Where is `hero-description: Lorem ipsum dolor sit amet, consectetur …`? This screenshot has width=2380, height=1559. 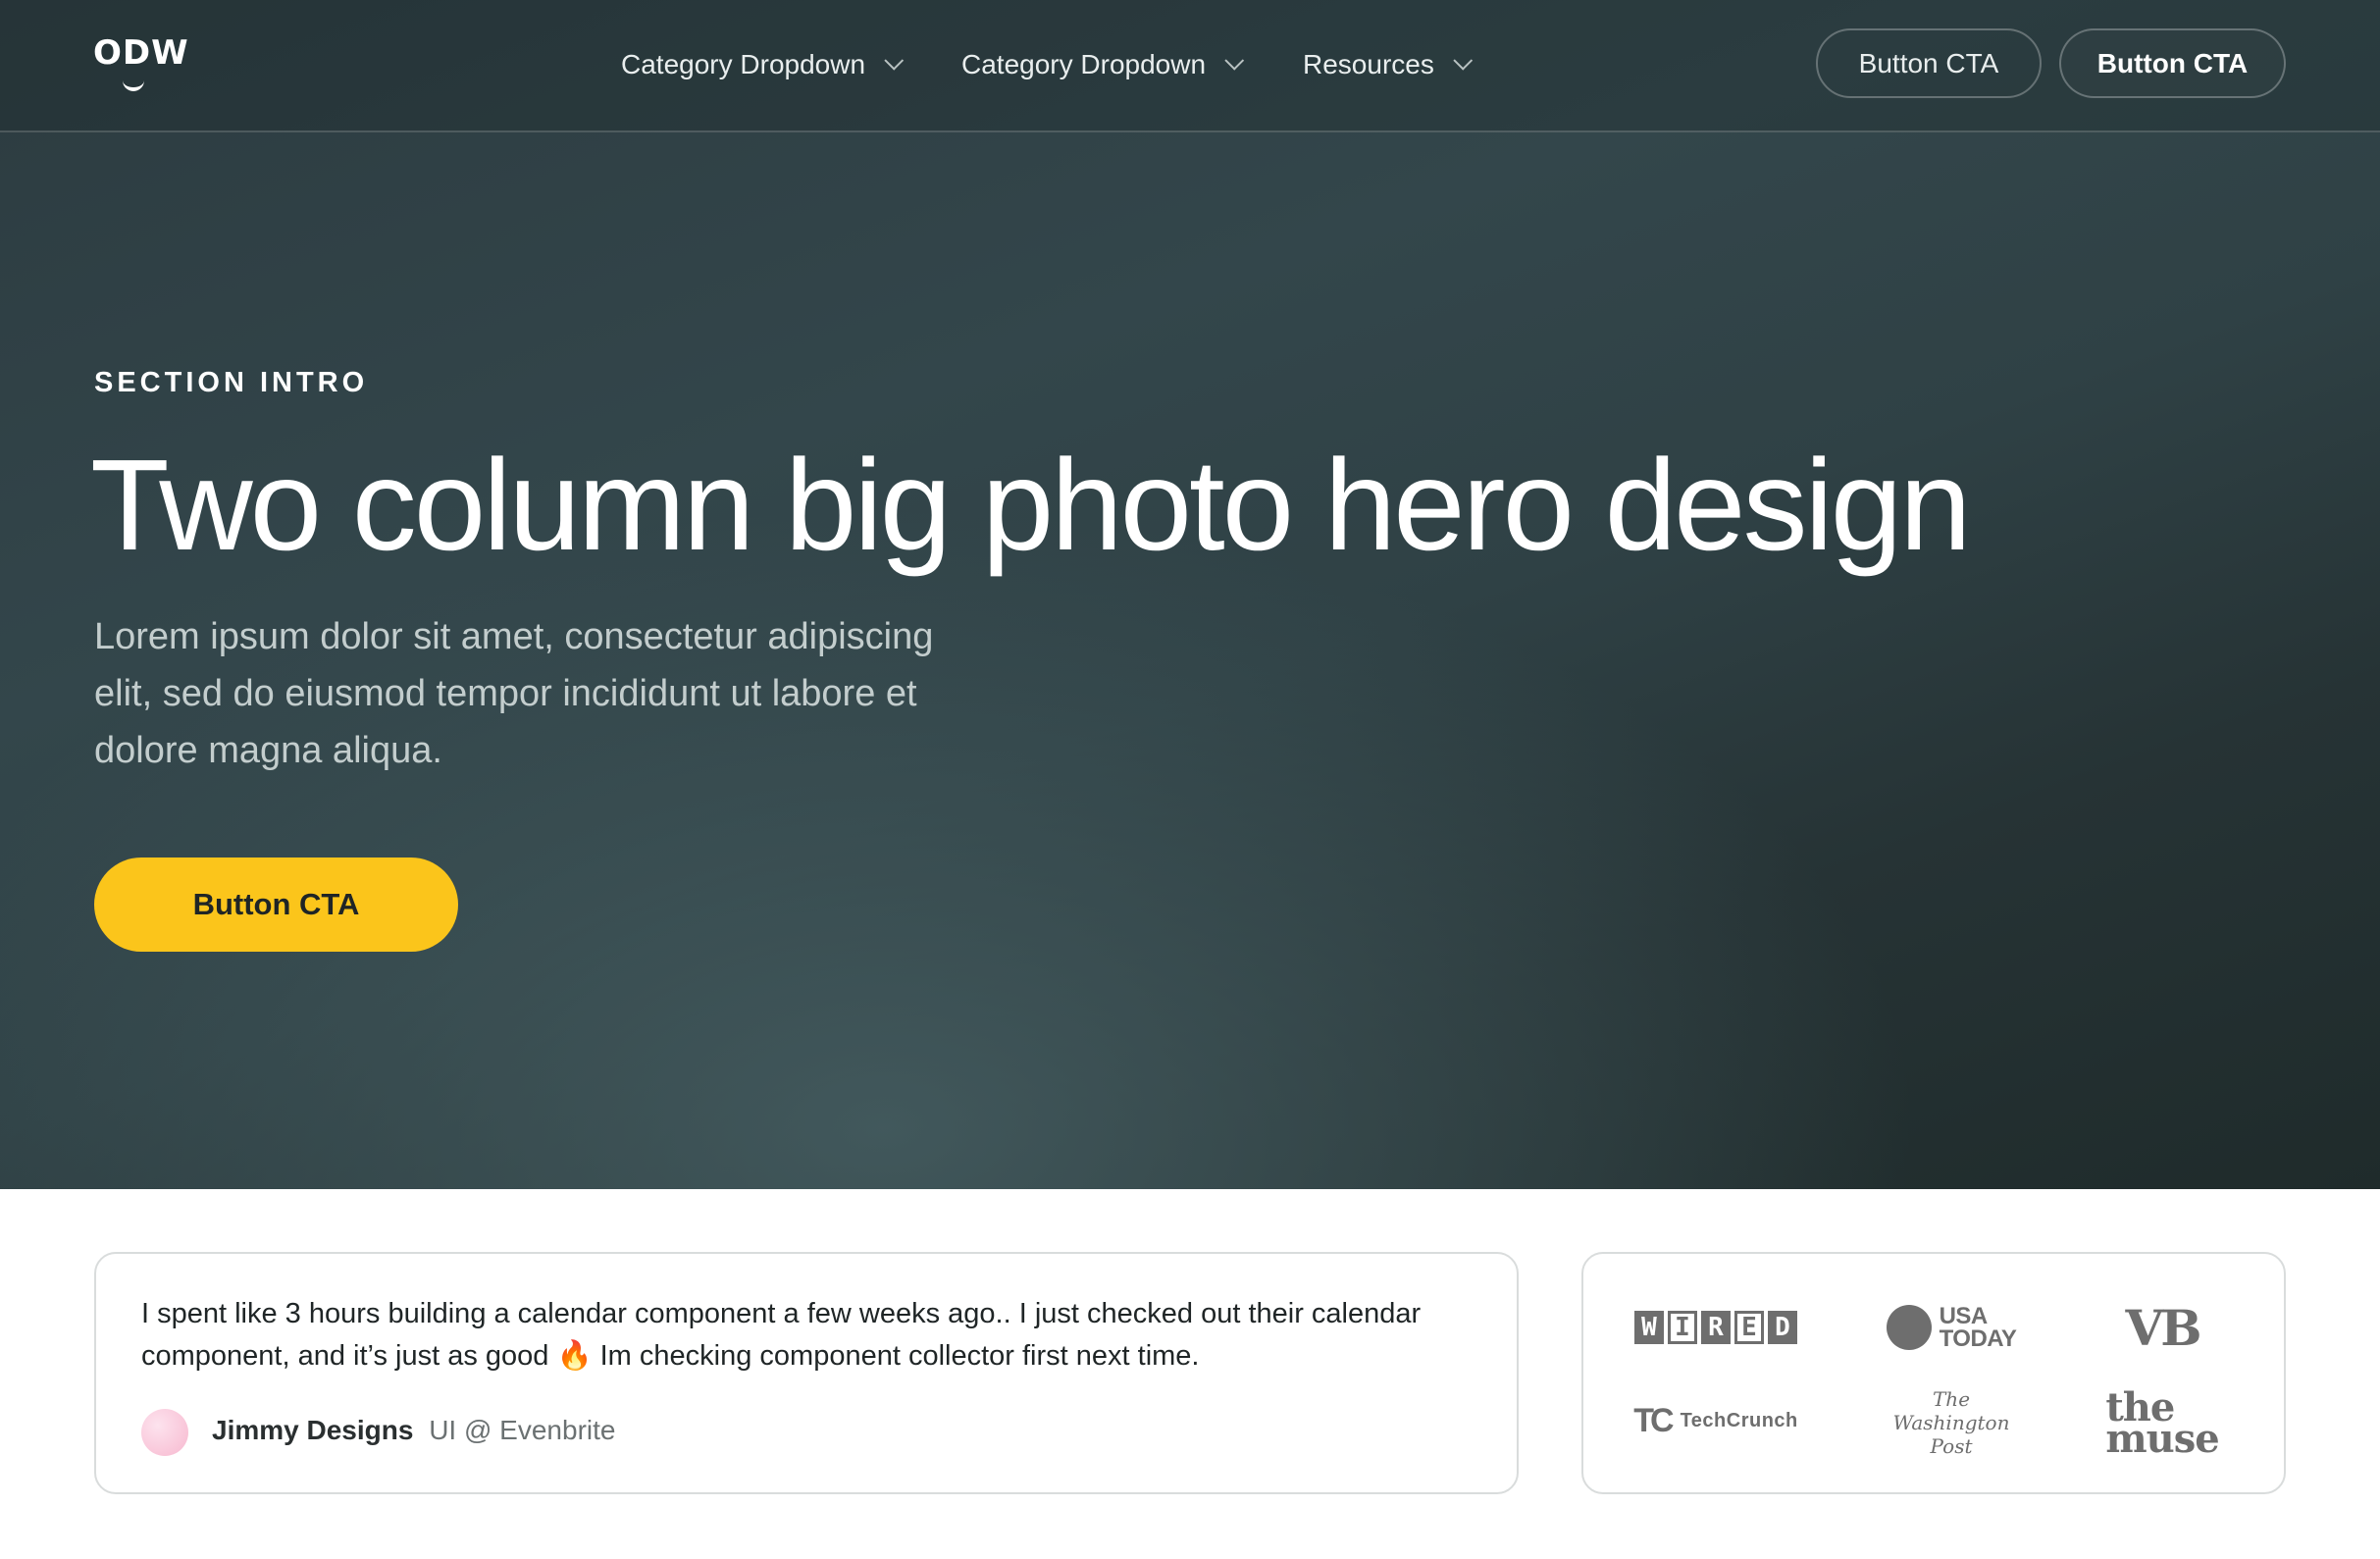
hero-description: Lorem ipsum dolor sit amet, consectetur … is located at coordinates (514, 694).